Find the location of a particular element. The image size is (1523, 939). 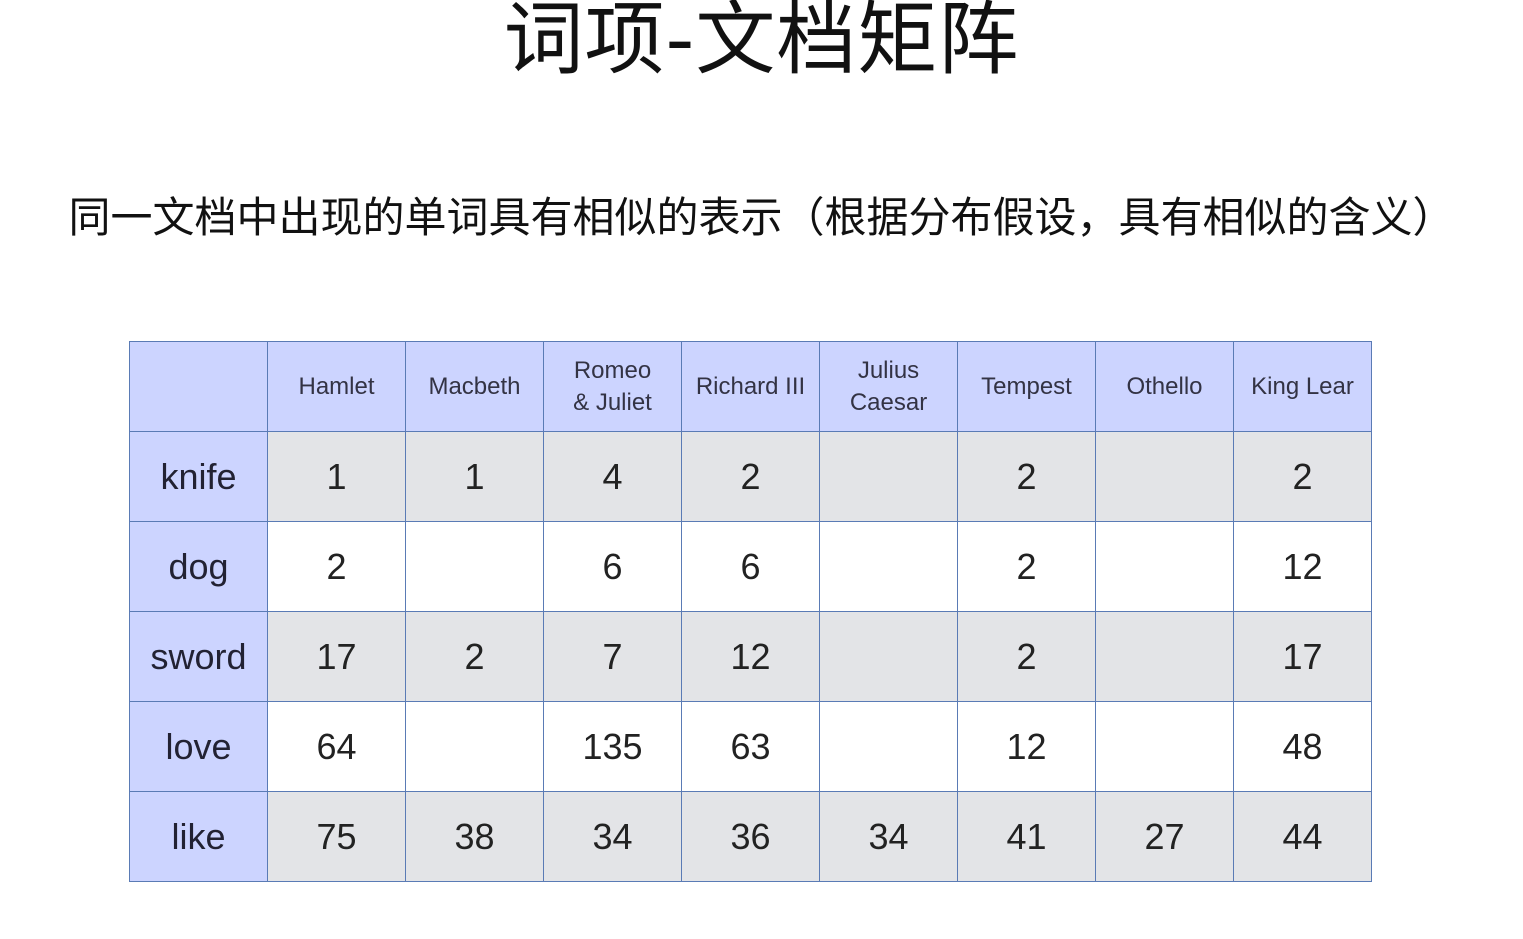

column-header-macbeth: Macbeth is located at coordinates (474, 386).